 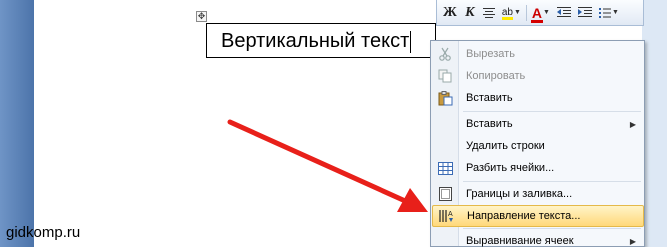 I want to click on menu-item-delete-rows: Удалить строки, so click(x=538, y=146).